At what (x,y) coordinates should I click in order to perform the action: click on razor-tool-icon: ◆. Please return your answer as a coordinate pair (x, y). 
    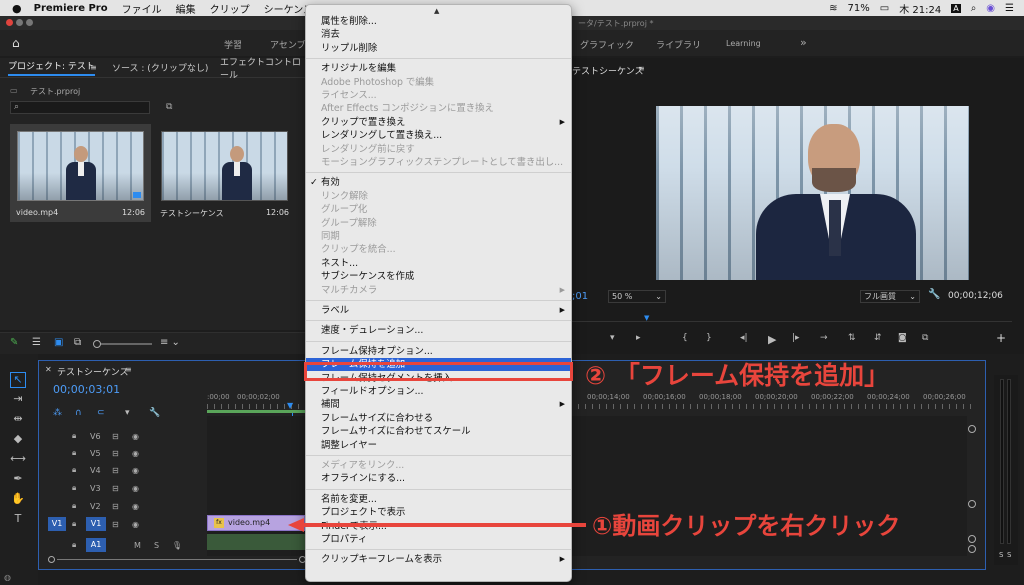
    Looking at the image, I should click on (18, 440).